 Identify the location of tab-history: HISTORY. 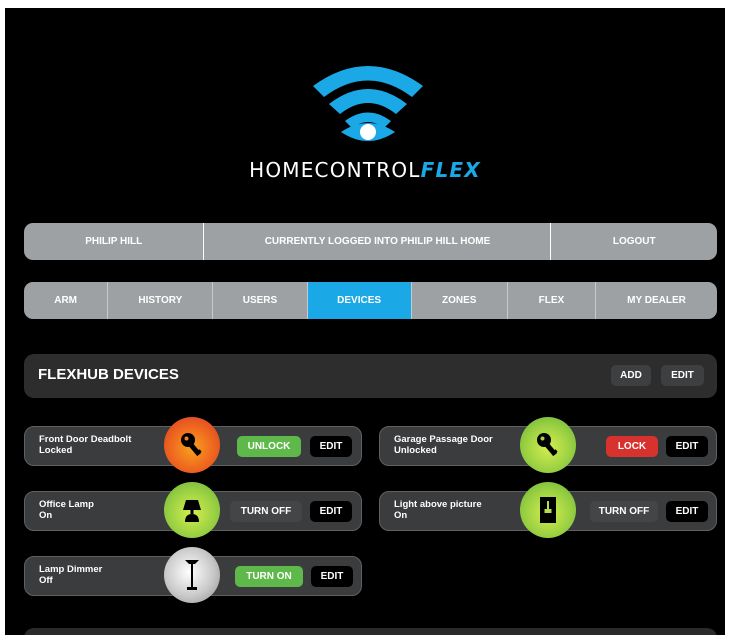
(159, 300).